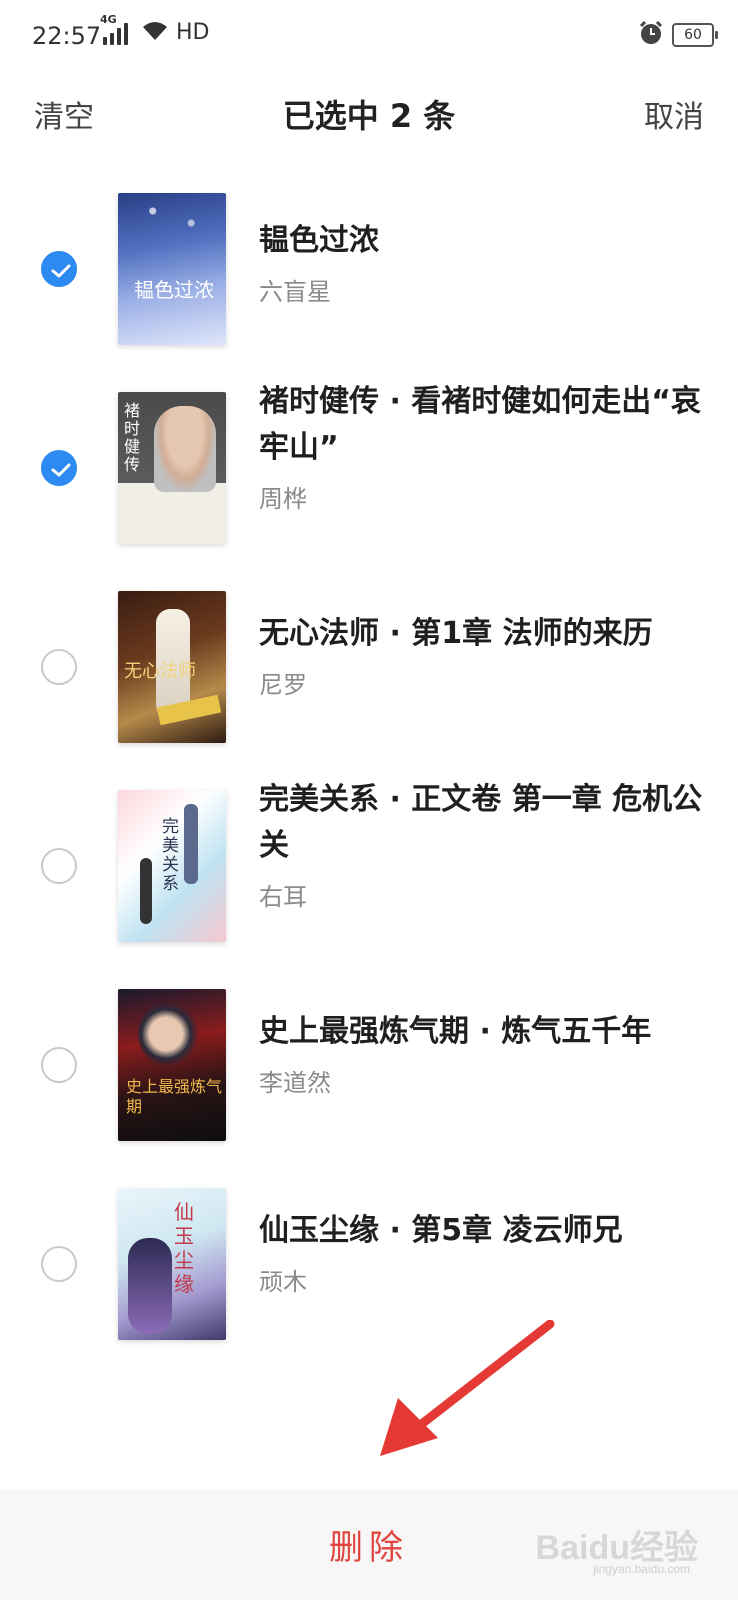 The height and width of the screenshot is (1600, 738). What do you see at coordinates (456, 633) in the screenshot?
I see `book-title: 无心法师 · 第1章 法师的来历` at bounding box center [456, 633].